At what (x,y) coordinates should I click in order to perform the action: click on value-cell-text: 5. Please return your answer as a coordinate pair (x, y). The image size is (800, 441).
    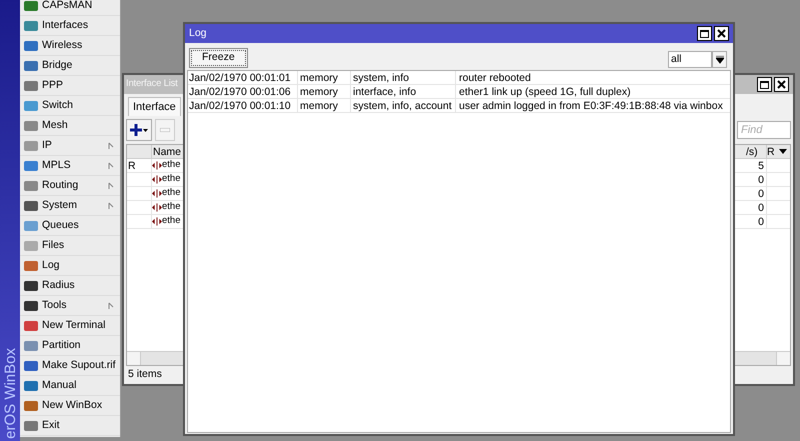
    Looking at the image, I should click on (761, 165).